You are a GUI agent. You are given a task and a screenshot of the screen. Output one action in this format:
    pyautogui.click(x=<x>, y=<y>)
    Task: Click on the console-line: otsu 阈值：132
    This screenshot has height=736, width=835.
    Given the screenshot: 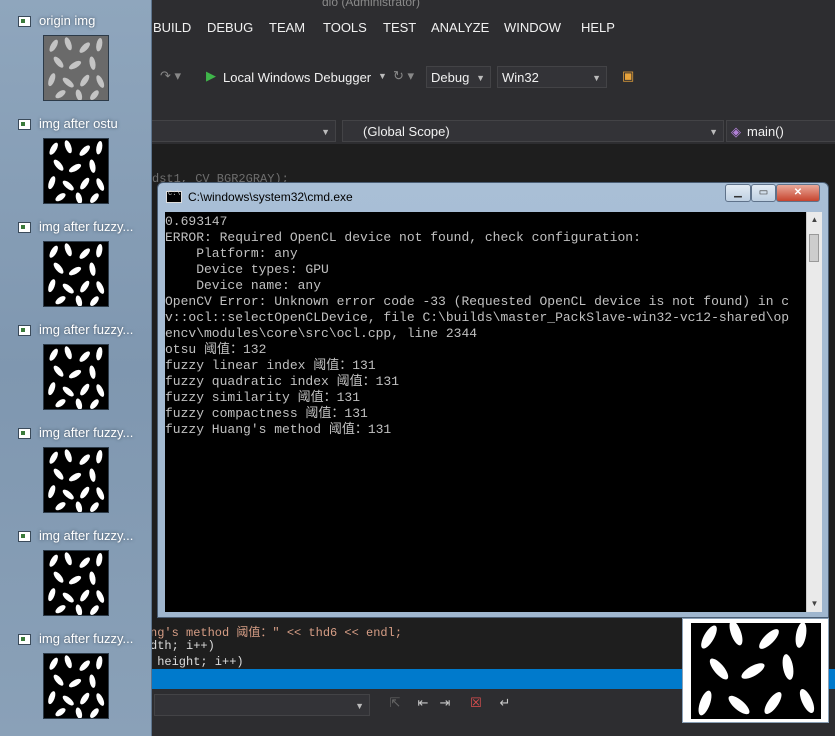 What is the action you would take?
    pyautogui.click(x=216, y=349)
    